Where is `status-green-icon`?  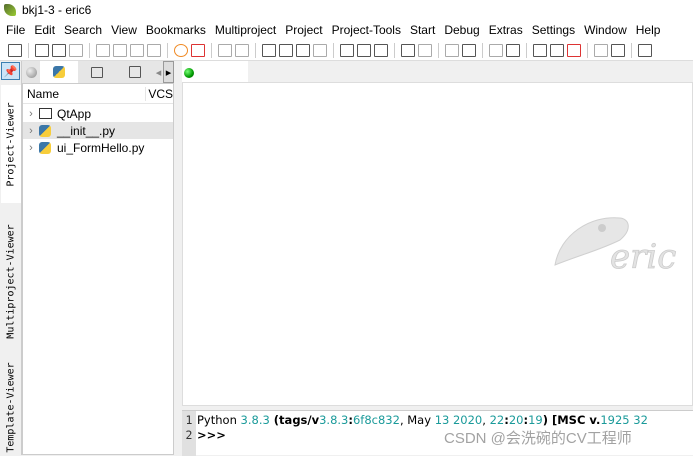 status-green-icon is located at coordinates (189, 73).